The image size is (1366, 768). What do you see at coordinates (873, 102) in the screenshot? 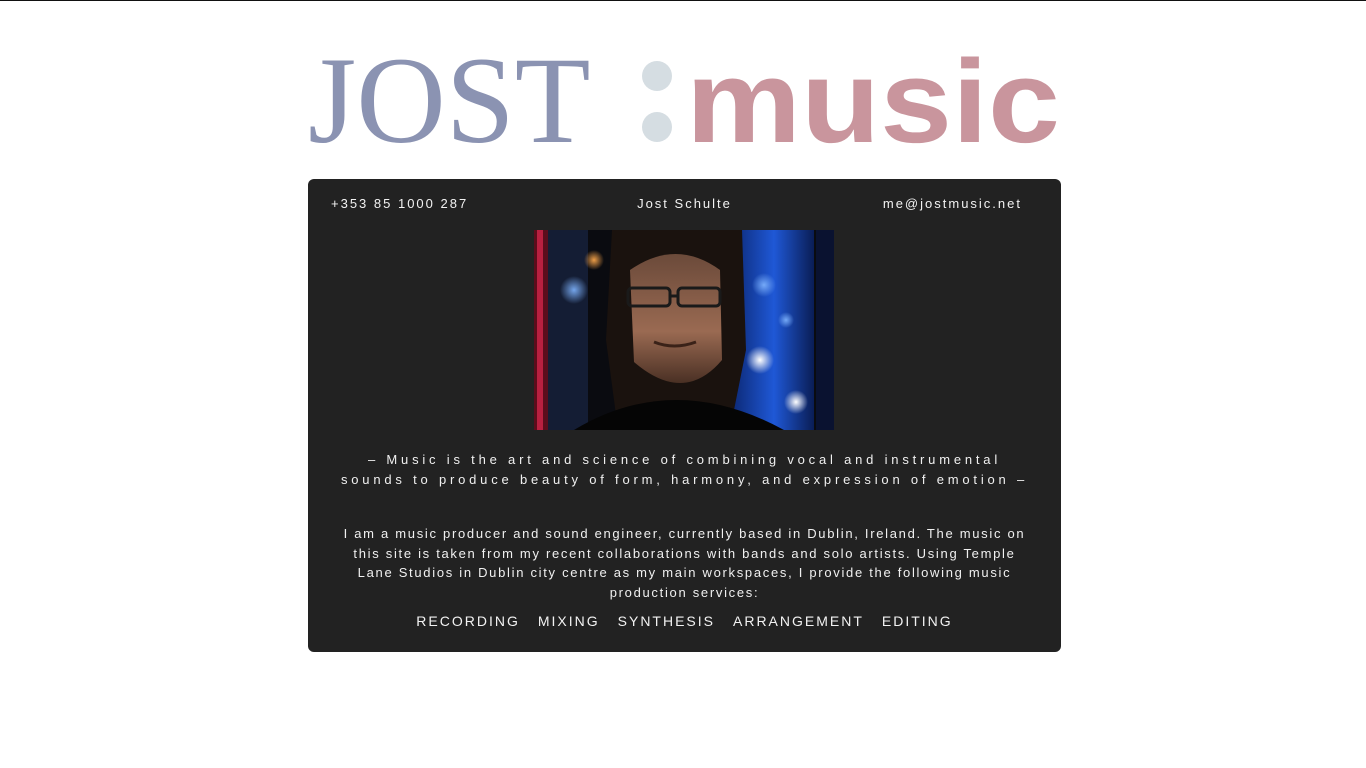
I see `logo-music-text: music` at bounding box center [873, 102].